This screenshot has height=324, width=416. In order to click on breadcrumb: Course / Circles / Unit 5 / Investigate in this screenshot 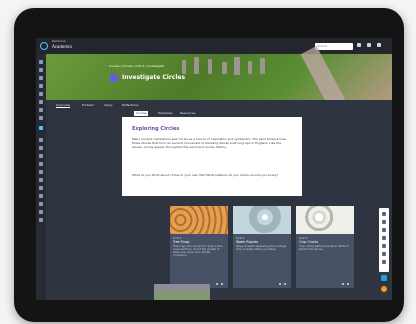, I will do `click(136, 66)`.